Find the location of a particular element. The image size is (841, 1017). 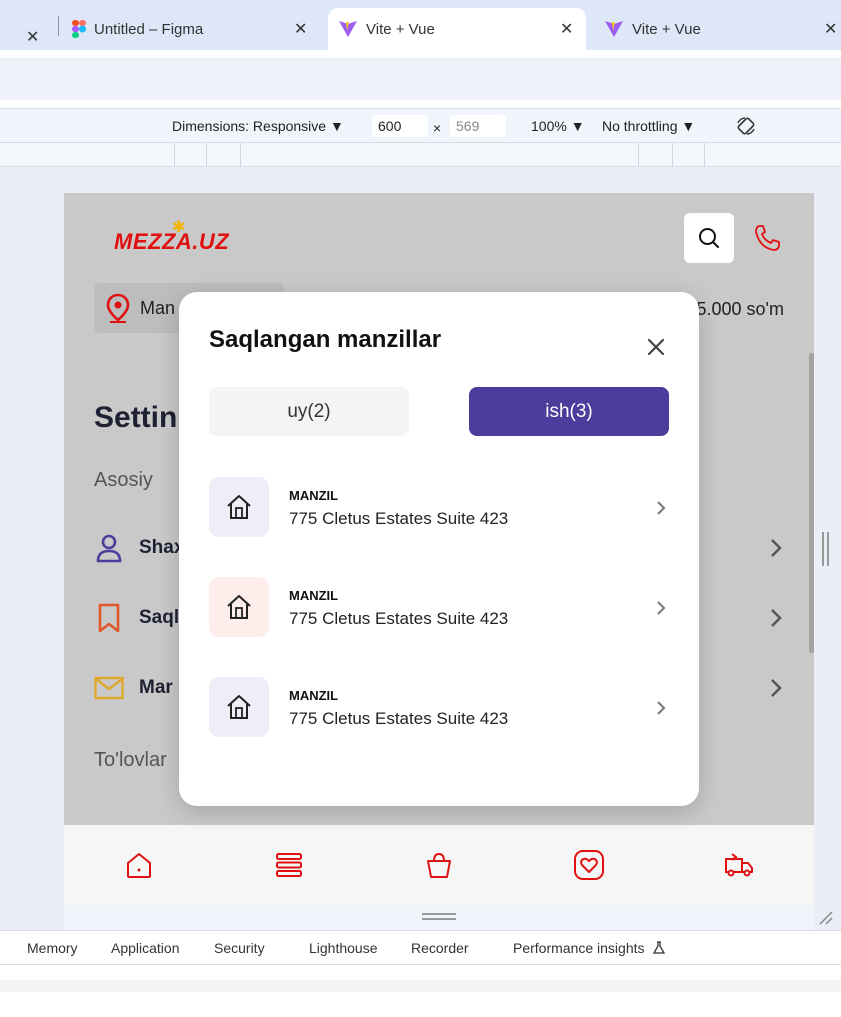

app-scrollbar is located at coordinates (811, 503).